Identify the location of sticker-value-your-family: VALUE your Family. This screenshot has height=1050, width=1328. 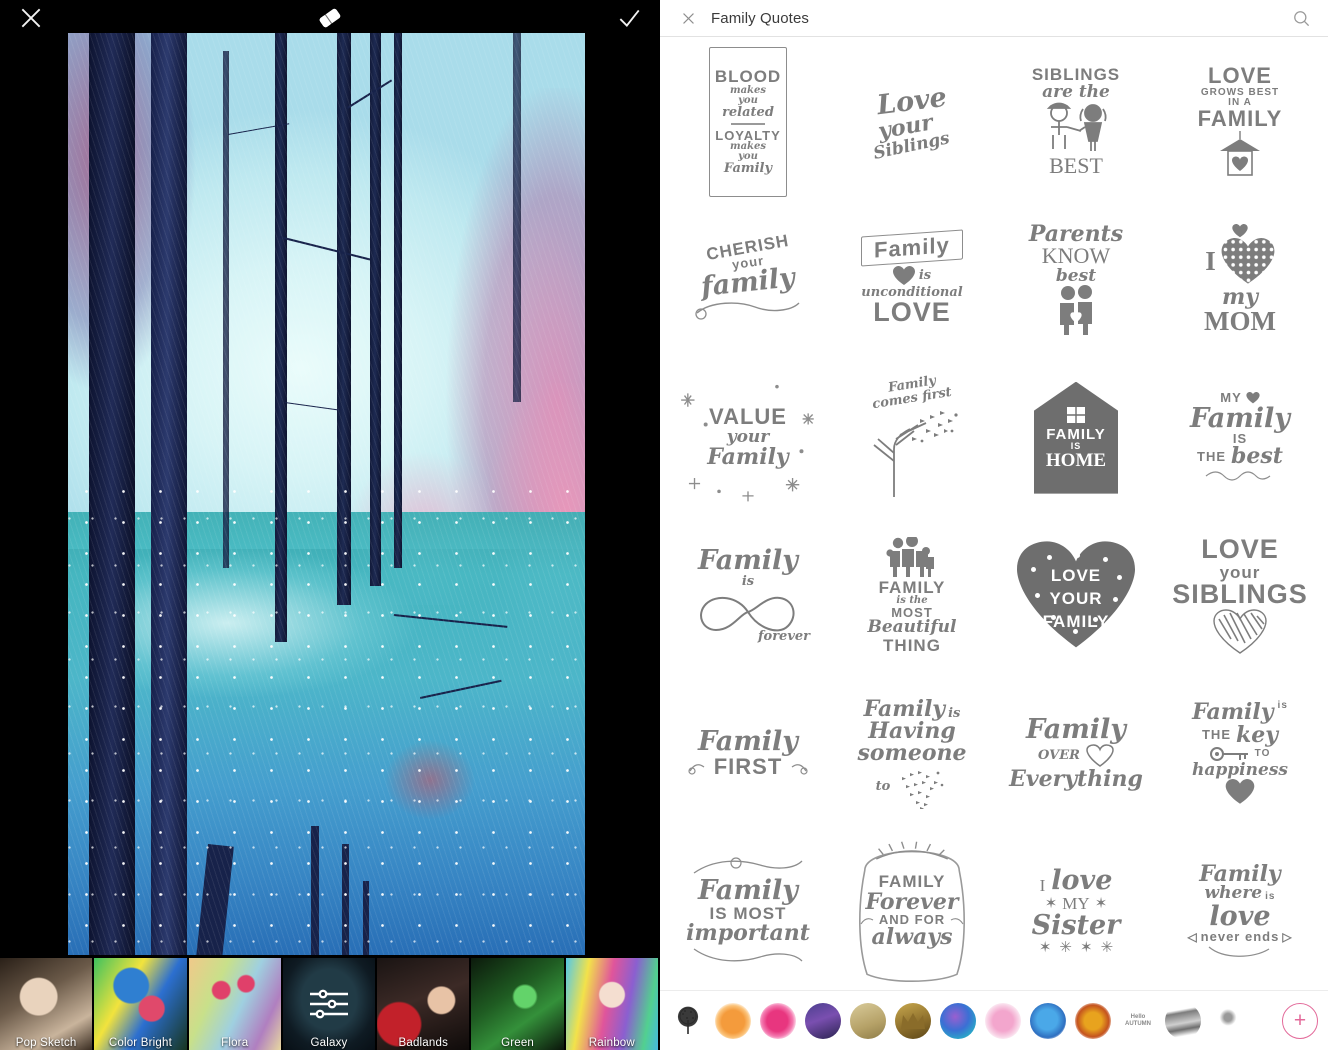
(748, 438).